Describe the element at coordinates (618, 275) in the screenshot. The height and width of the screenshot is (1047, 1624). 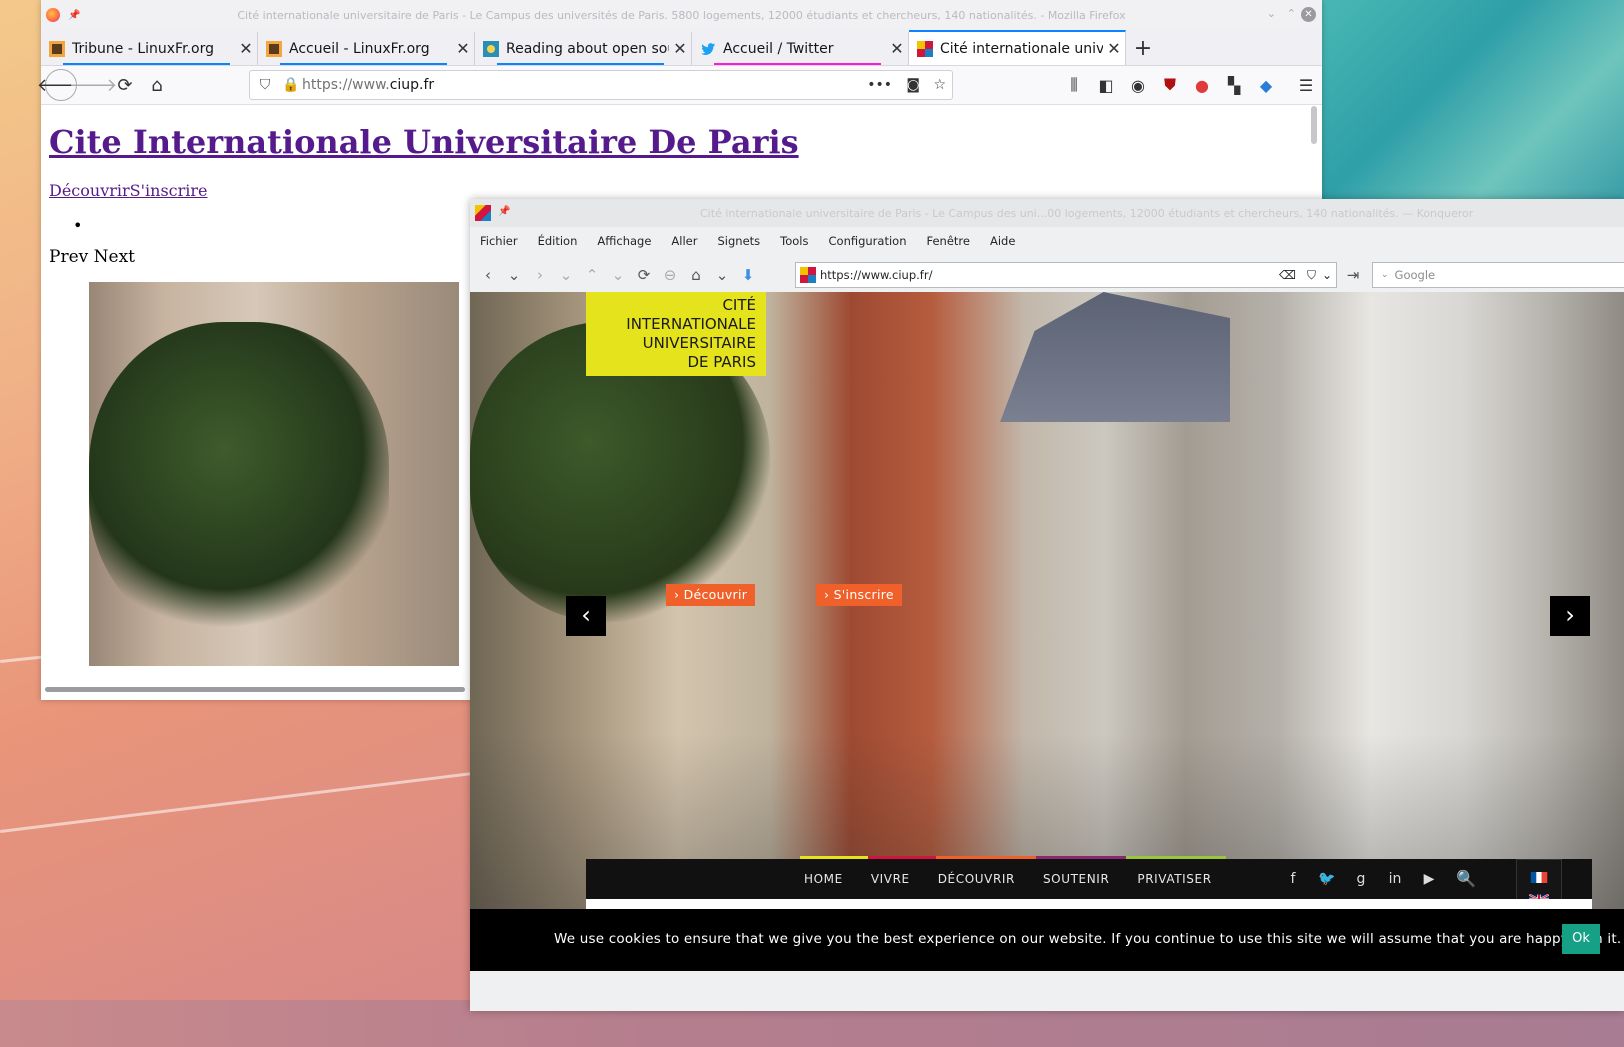
I see `up-dropdown-icon: ⌄` at that location.